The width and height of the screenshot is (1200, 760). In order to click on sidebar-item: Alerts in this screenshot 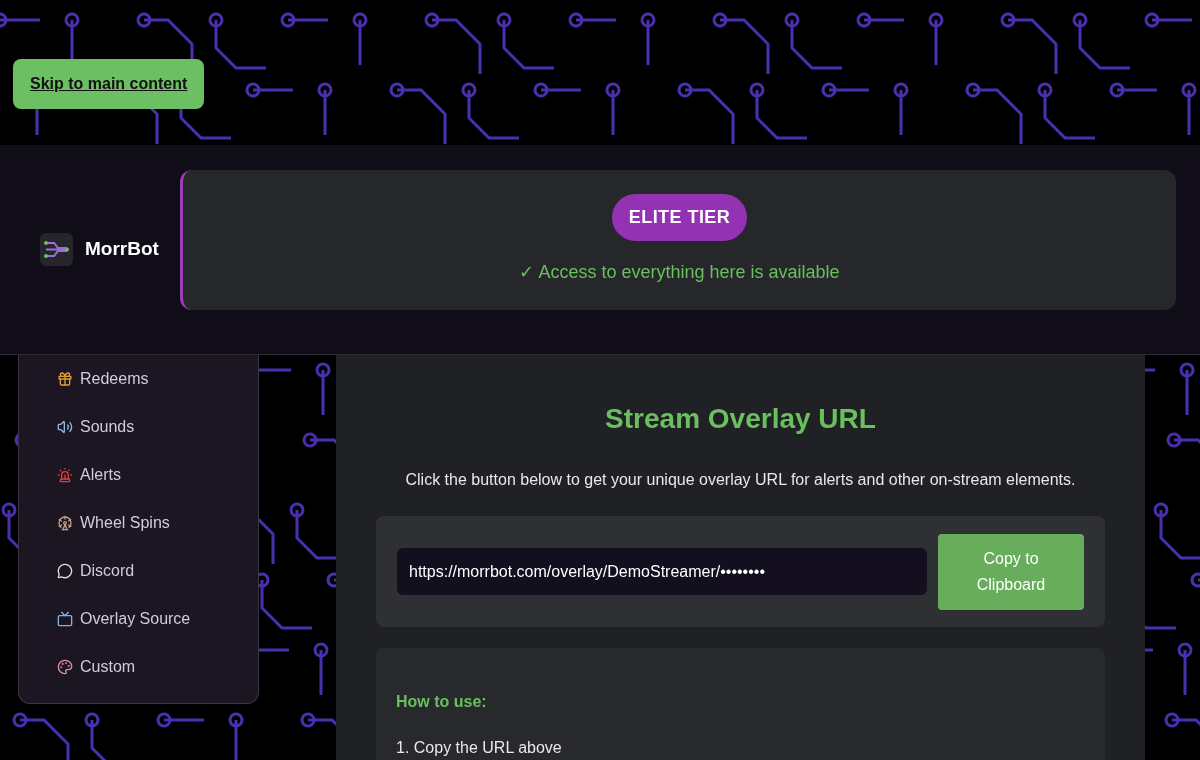, I will do `click(157, 475)`.